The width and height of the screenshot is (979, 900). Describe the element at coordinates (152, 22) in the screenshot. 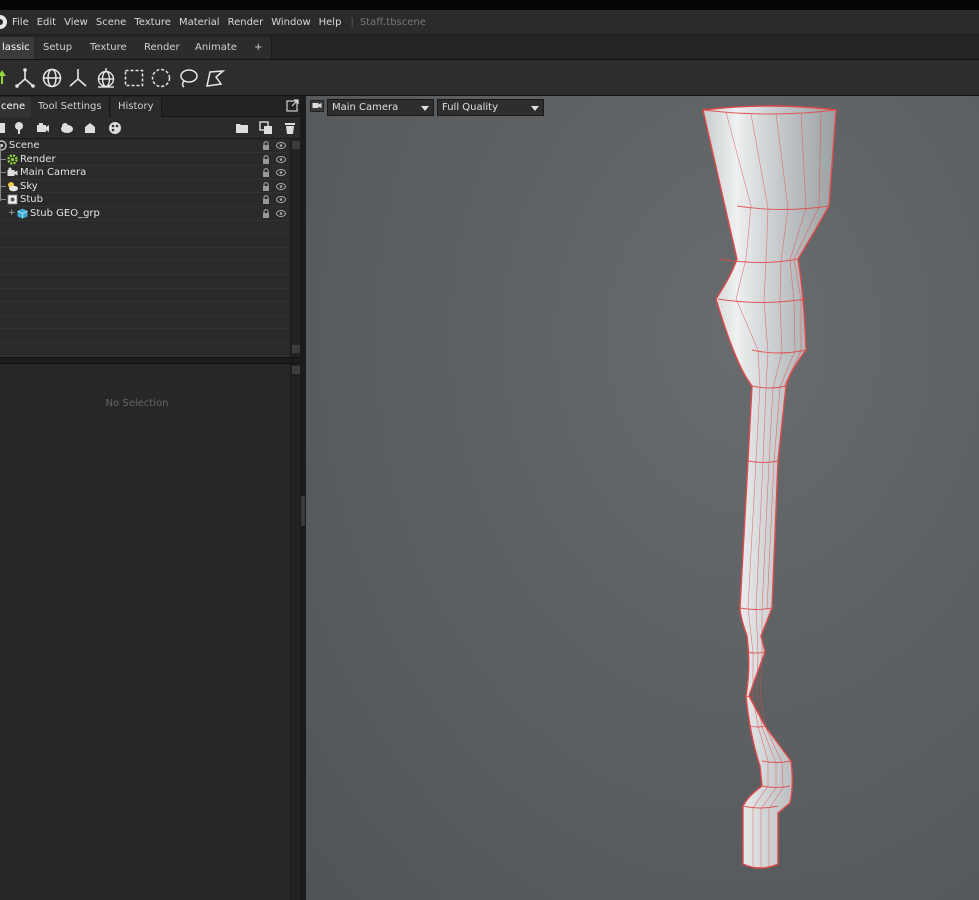

I see `menu-texture: Texture` at that location.